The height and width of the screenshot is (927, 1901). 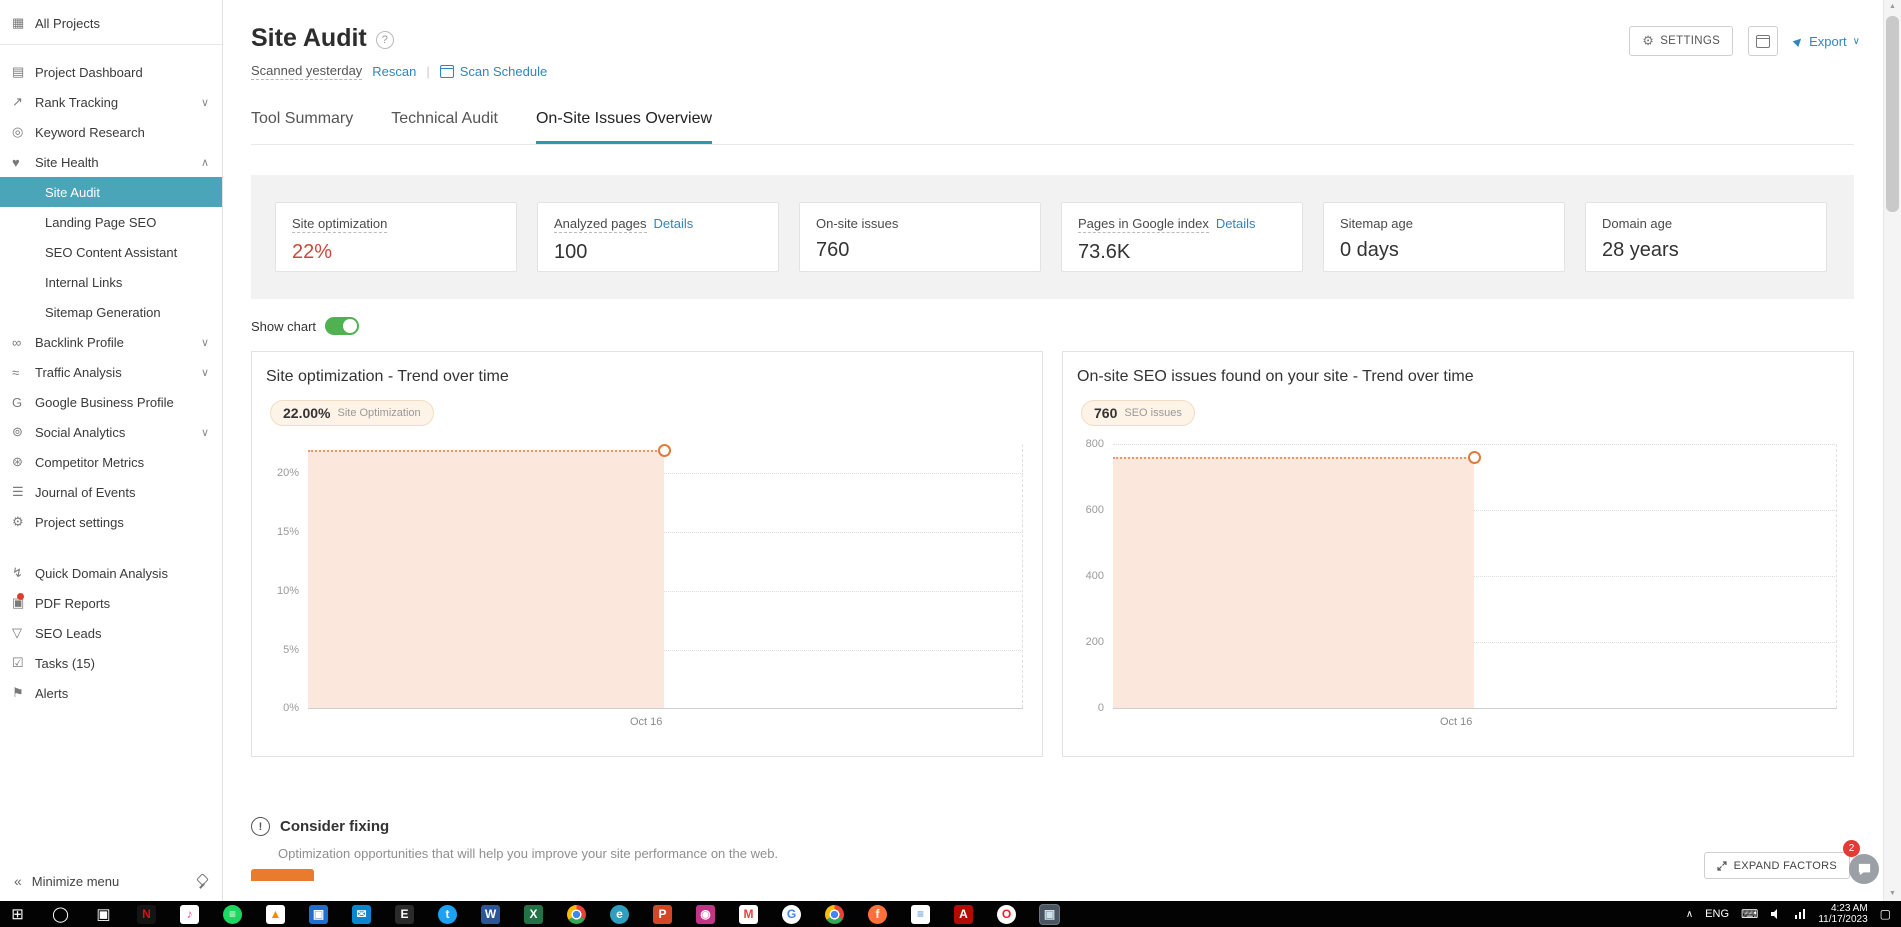 What do you see at coordinates (404, 914) in the screenshot?
I see `epic-games-icon: E` at bounding box center [404, 914].